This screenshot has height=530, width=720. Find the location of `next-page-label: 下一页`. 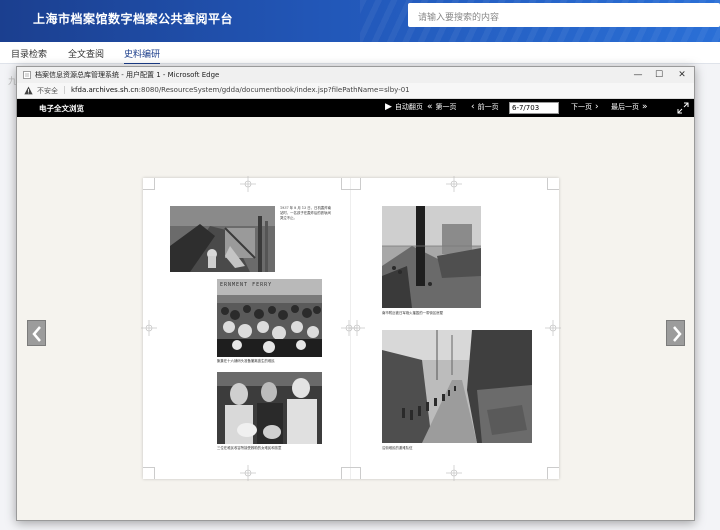

next-page-label: 下一页 is located at coordinates (581, 107).